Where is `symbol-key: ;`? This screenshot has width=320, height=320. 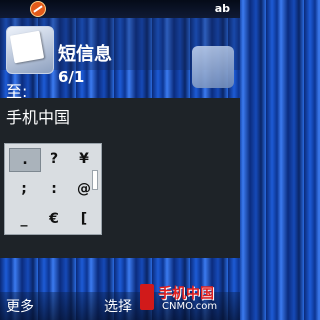 symbol-key: ; is located at coordinates (24, 189).